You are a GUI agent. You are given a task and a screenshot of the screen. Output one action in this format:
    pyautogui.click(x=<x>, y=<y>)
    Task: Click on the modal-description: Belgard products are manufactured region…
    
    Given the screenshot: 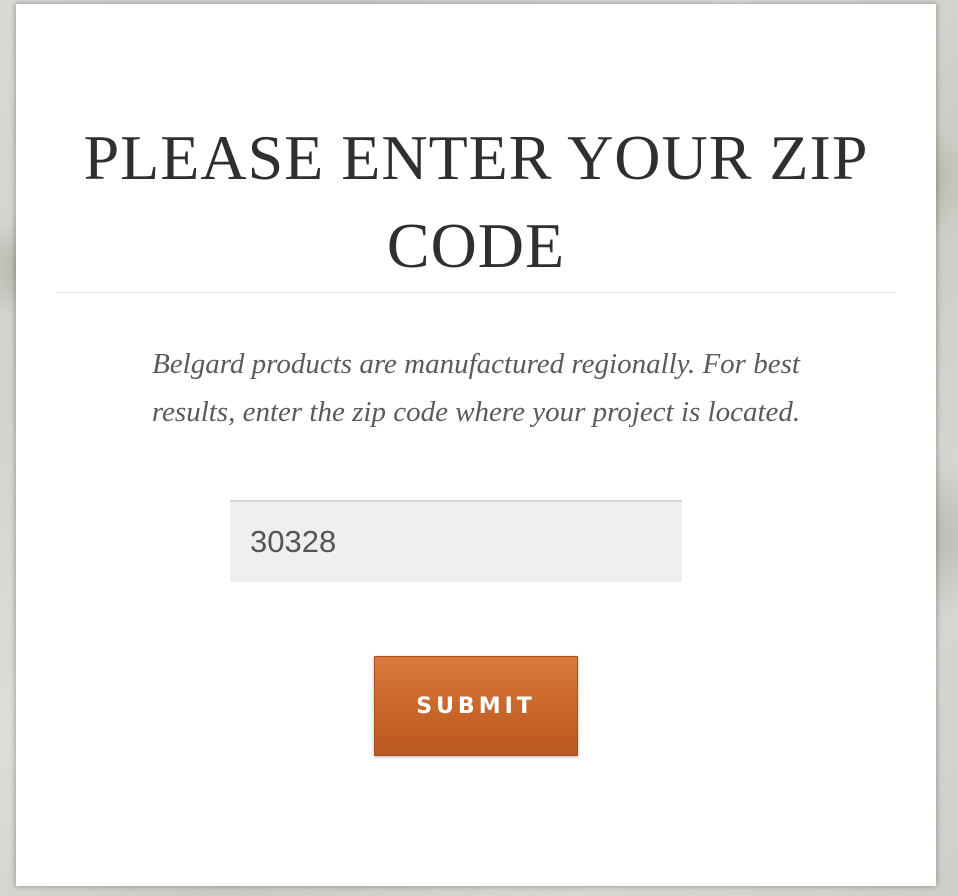 What is the action you would take?
    pyautogui.click(x=476, y=388)
    